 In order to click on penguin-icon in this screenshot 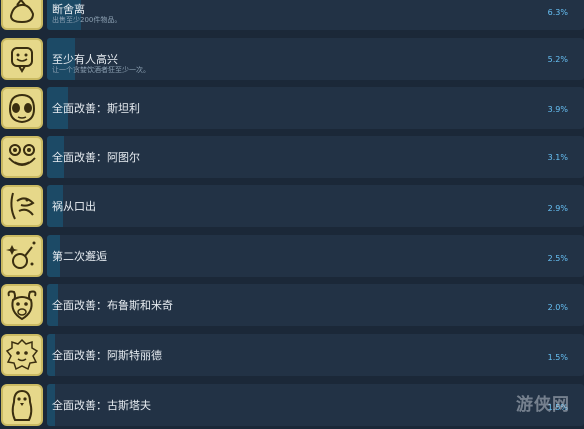, I will do `click(22, 405)`.